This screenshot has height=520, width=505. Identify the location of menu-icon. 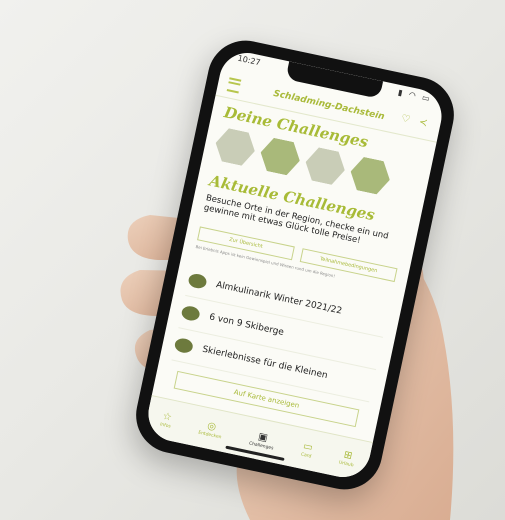
(234, 85).